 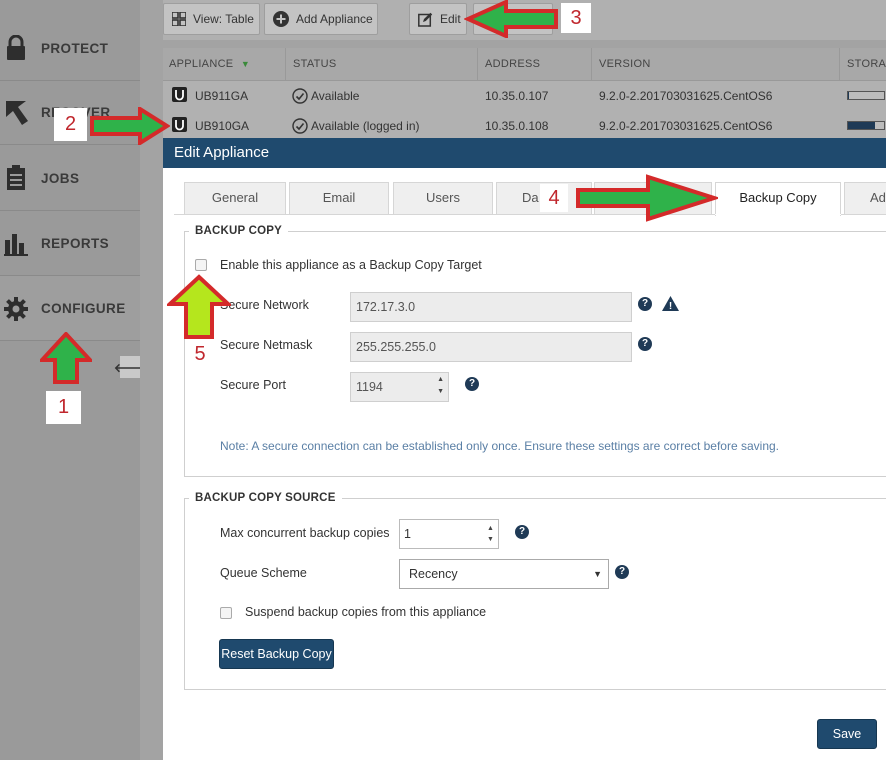 I want to click on tab-advanced: Ad, so click(x=865, y=198).